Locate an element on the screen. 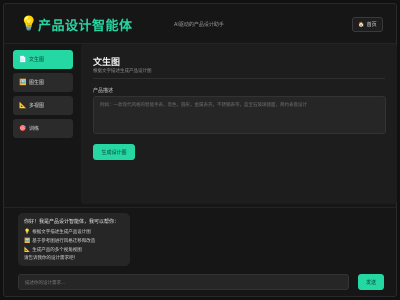 This screenshot has height=300, width=400. sidebar-item-training: 🎯 训练 is located at coordinates (43, 128).